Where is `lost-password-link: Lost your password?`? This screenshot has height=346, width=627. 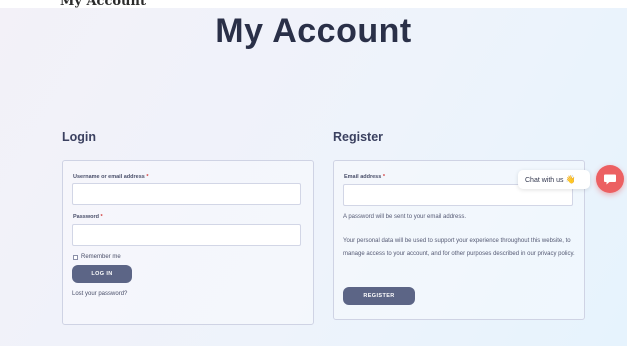
lost-password-link: Lost your password? is located at coordinates (99, 294).